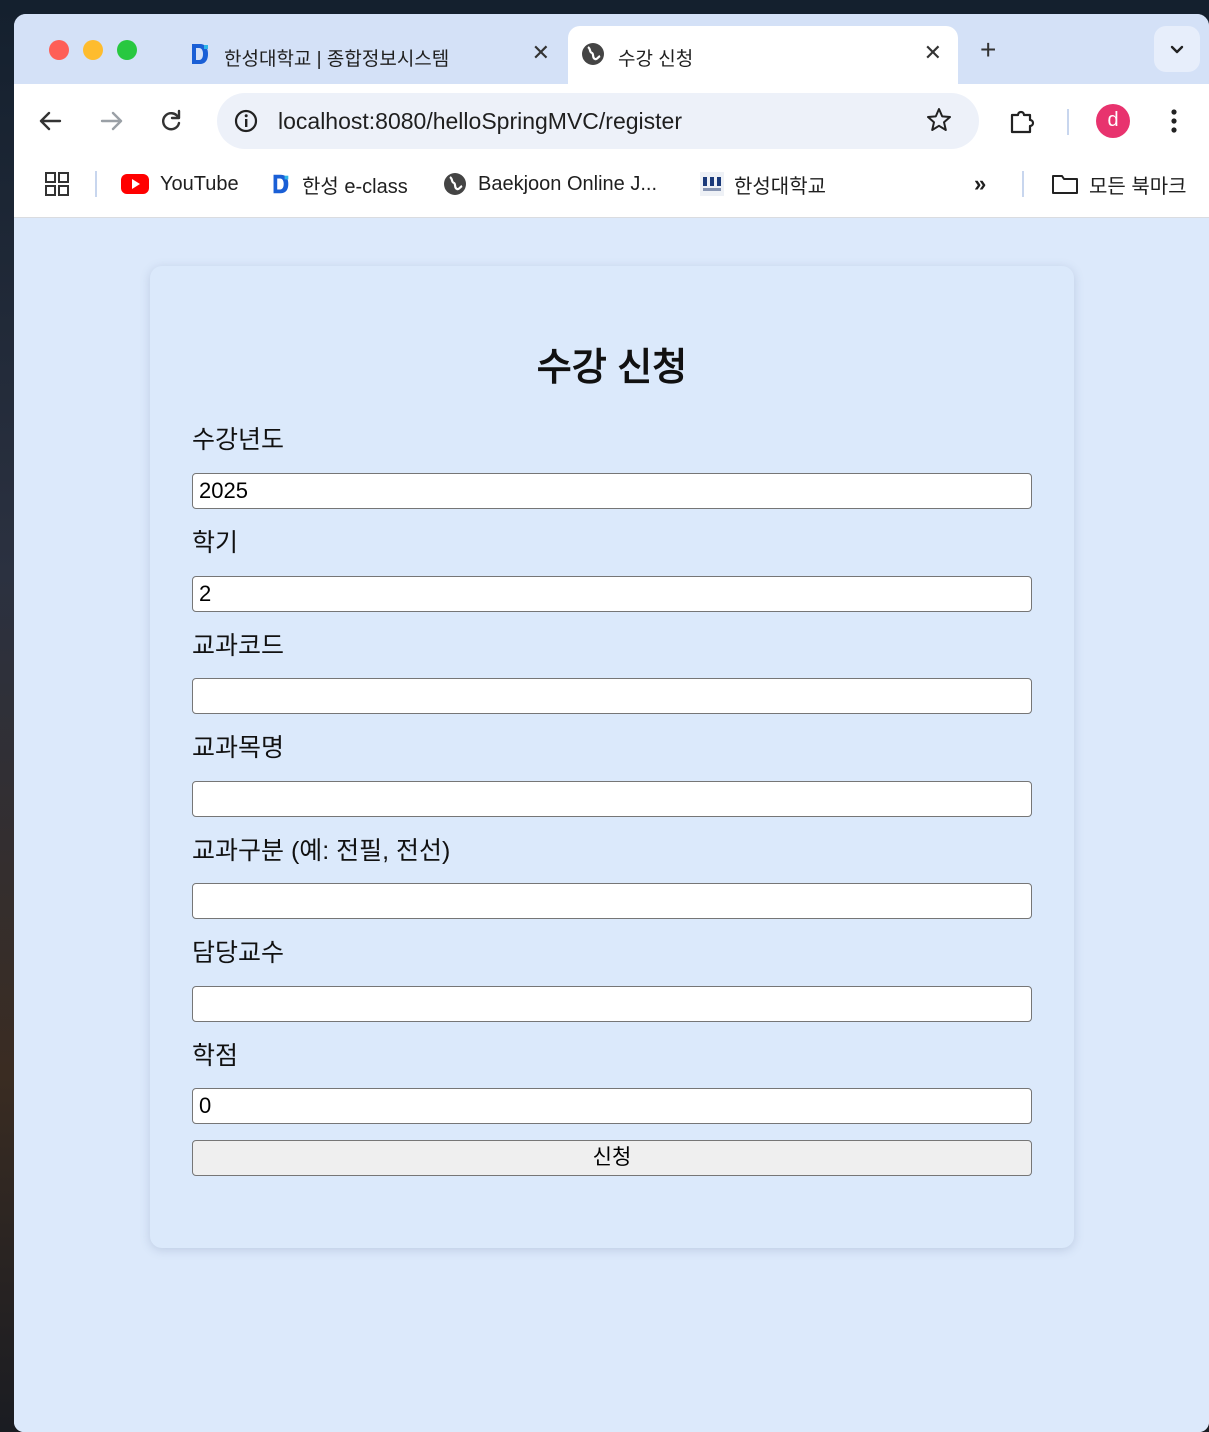 The image size is (1209, 1432). I want to click on semester-label: 학기, so click(215, 543).